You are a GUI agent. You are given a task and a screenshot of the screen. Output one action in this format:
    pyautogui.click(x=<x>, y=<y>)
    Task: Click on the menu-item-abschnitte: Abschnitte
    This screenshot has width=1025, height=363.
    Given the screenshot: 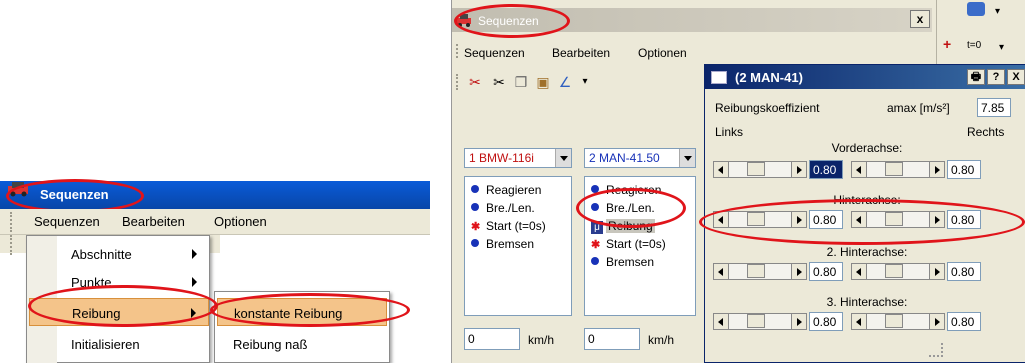 What is the action you would take?
    pyautogui.click(x=119, y=254)
    